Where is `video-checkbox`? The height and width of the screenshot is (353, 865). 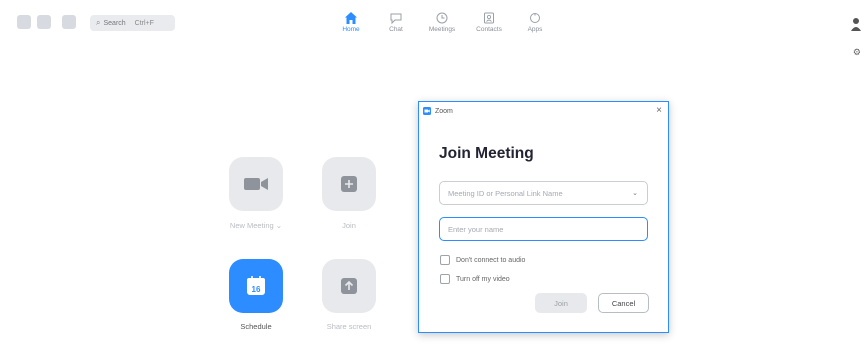
video-checkbox is located at coordinates (445, 279).